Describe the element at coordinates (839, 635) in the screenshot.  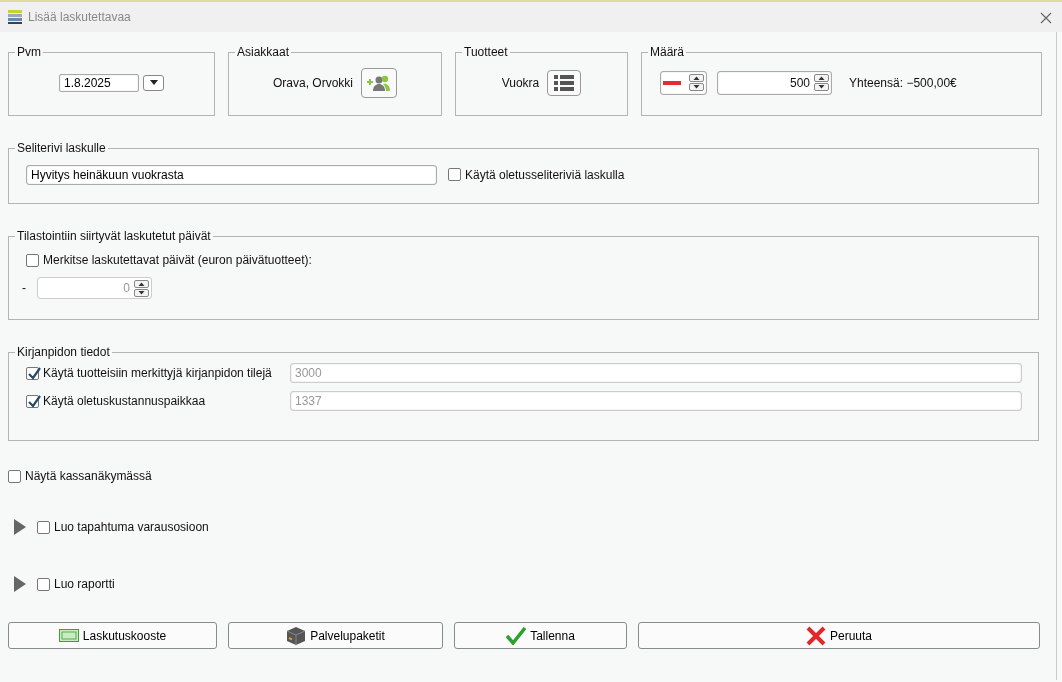
I see `action-button: Peruuta` at that location.